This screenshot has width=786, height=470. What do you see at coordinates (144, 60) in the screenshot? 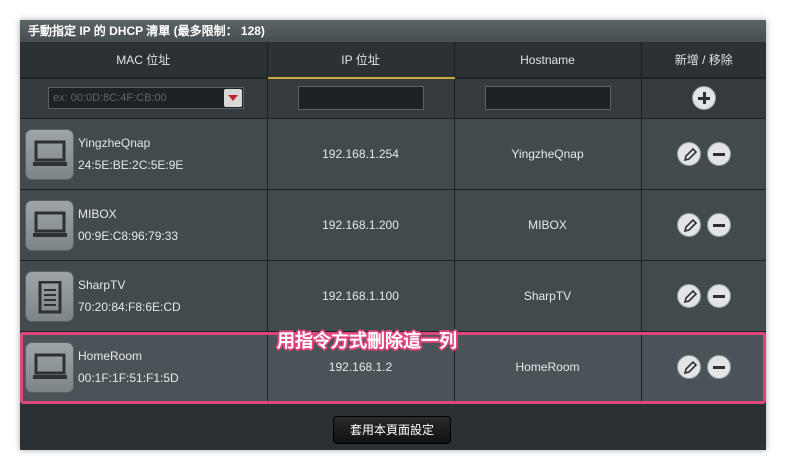
I see `header-mac: MAC 位址` at bounding box center [144, 60].